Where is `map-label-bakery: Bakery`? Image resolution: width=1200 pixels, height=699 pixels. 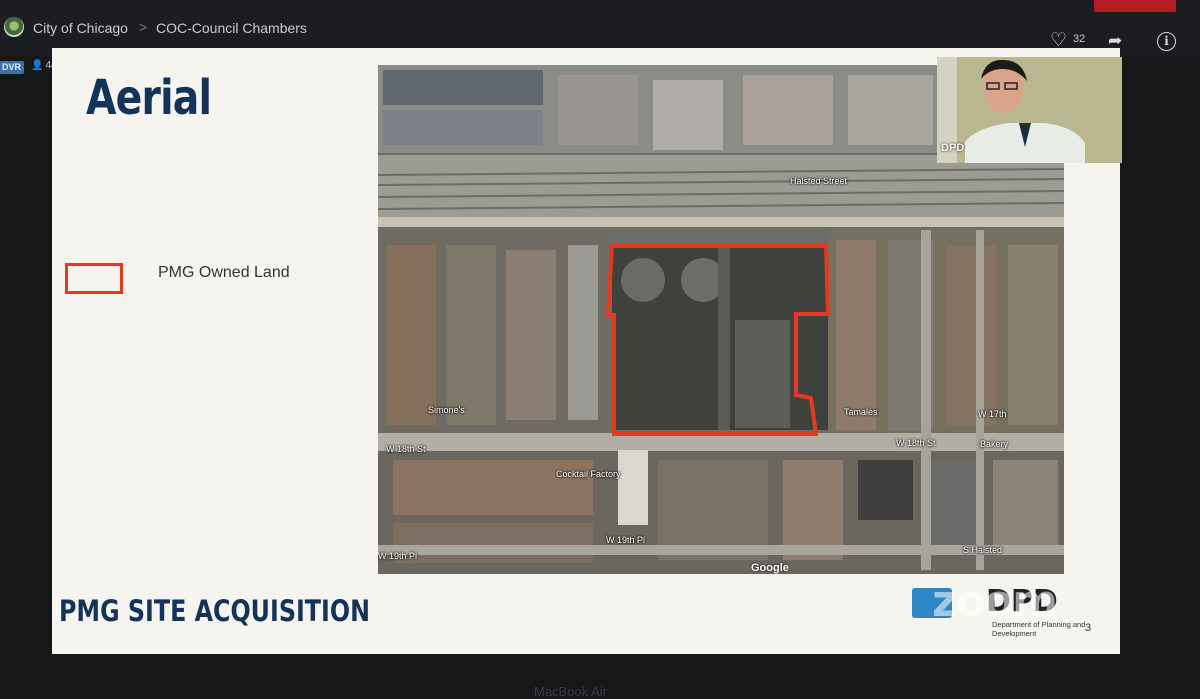 map-label-bakery: Bakery is located at coordinates (994, 444).